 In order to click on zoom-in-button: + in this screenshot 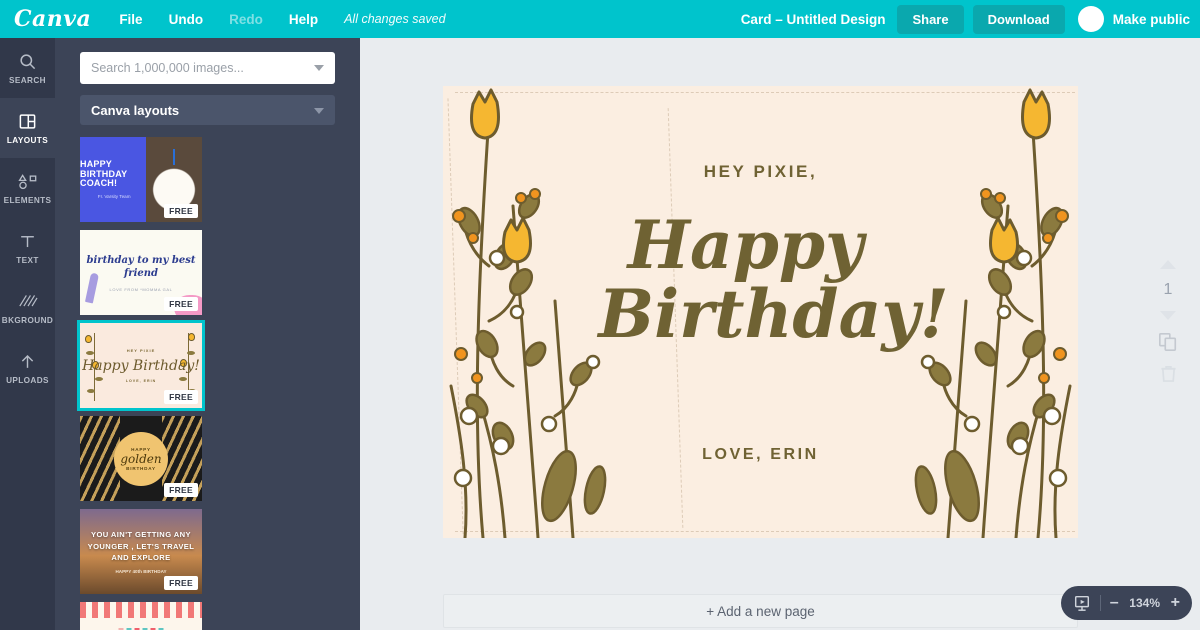, I will do `click(1175, 603)`.